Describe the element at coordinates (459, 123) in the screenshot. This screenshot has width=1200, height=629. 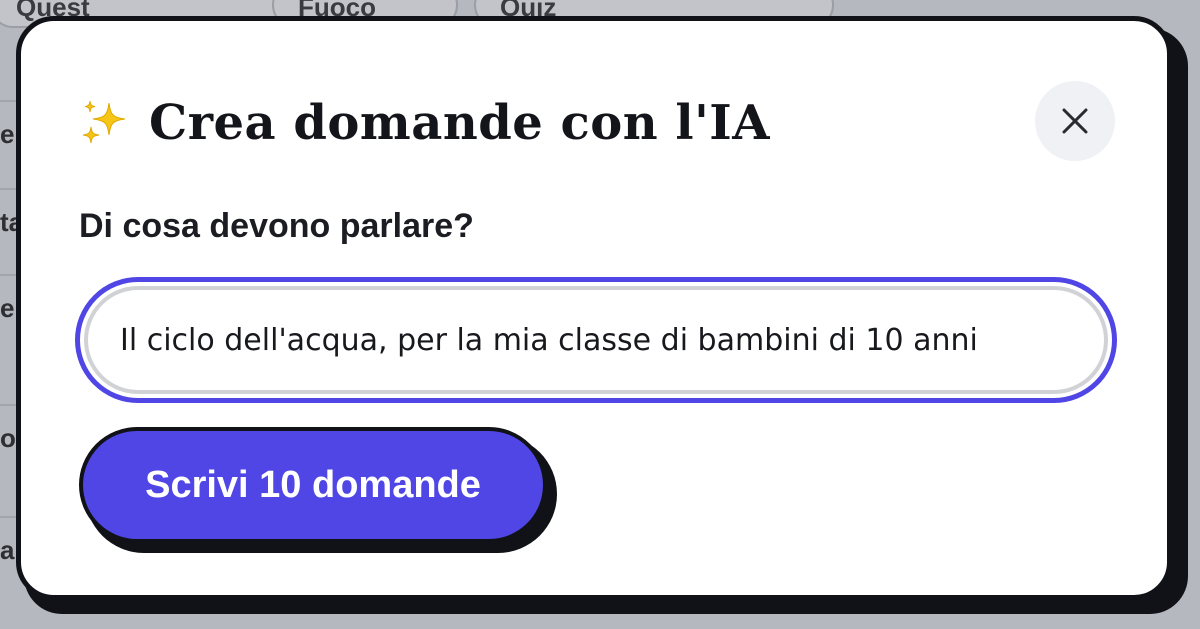
I see `modal-title: Crea domande con l'IA` at that location.